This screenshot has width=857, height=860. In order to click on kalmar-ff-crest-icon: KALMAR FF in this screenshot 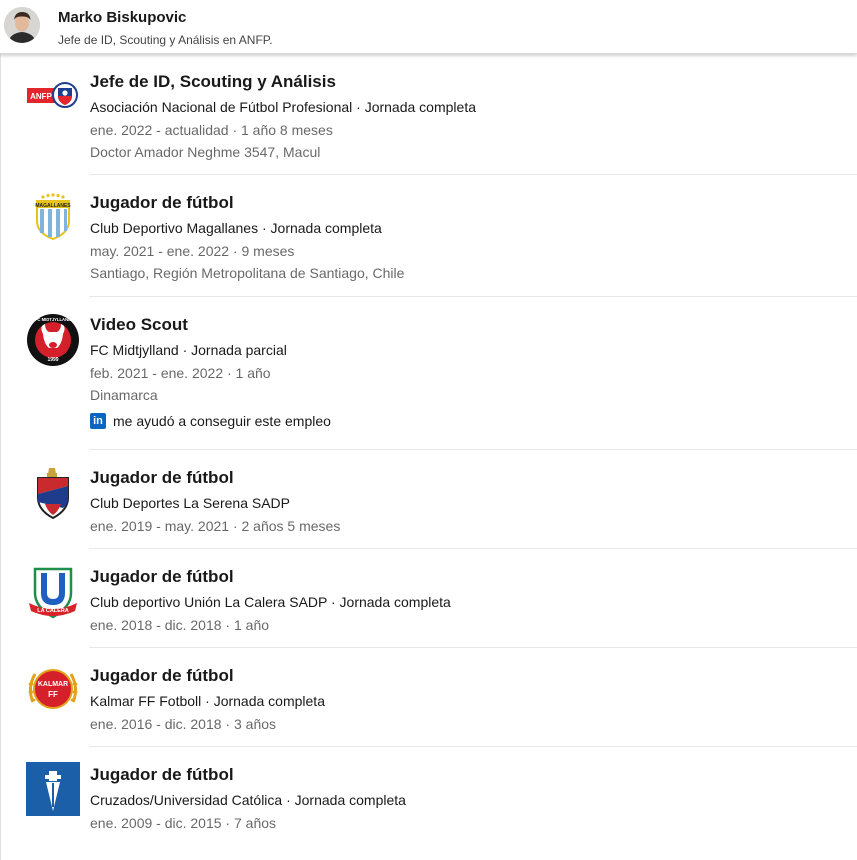, I will do `click(53, 690)`.